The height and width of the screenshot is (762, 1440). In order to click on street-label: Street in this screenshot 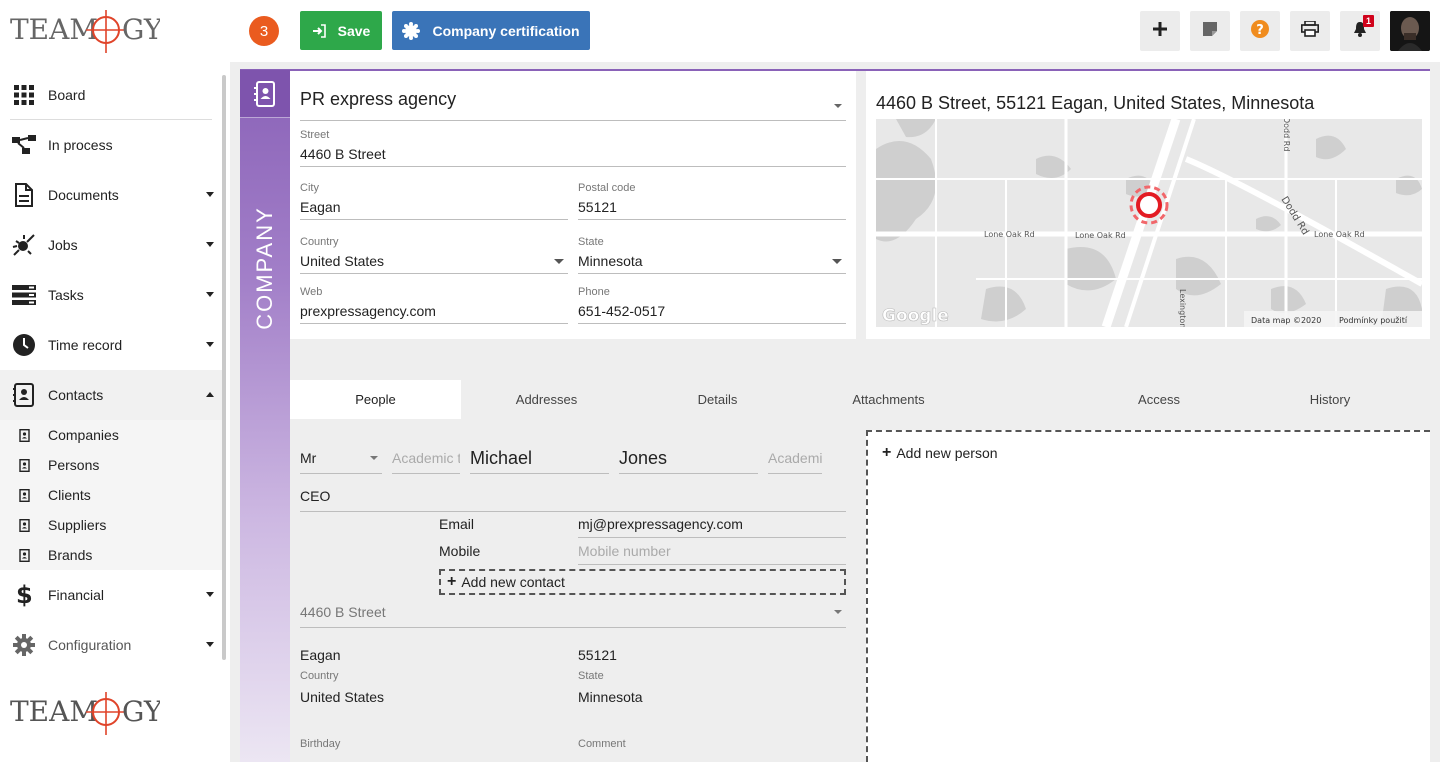, I will do `click(315, 135)`.